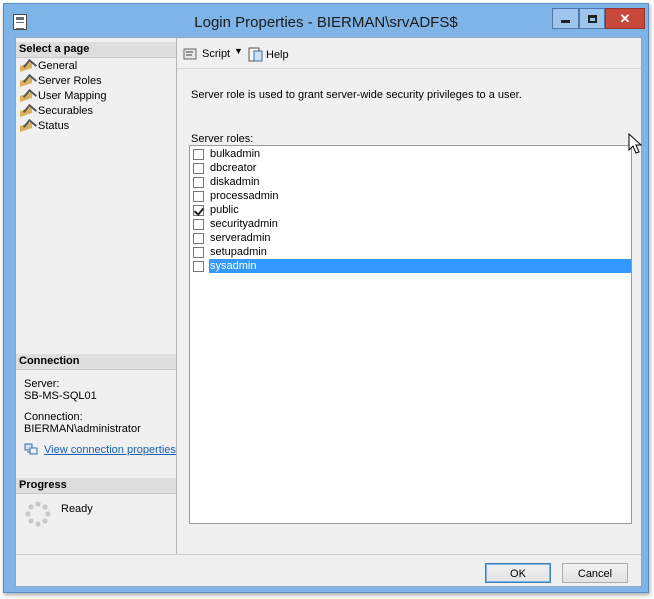 The height and width of the screenshot is (599, 654). I want to click on nav-item-server-roles: Server Roles, so click(61, 81).